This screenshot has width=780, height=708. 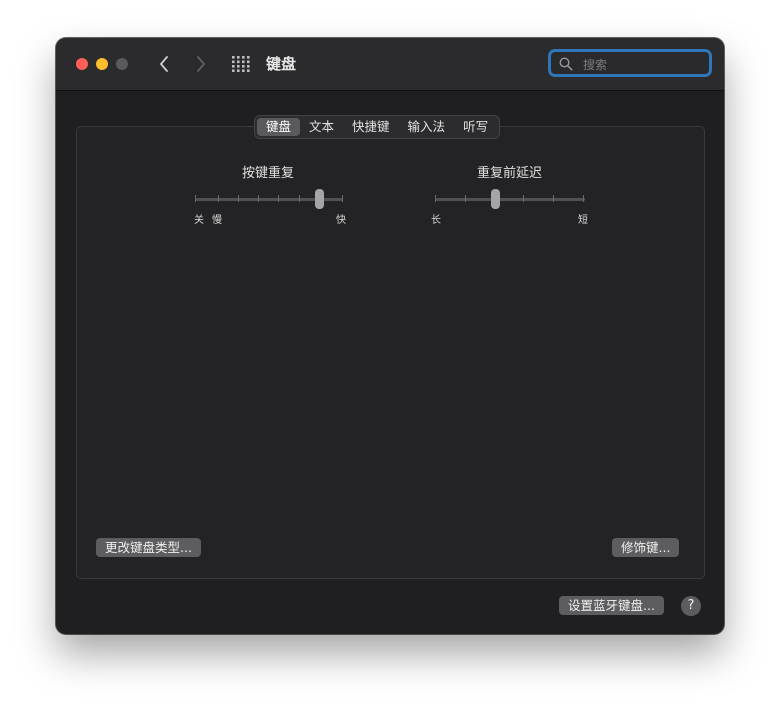 I want to click on chevron-left-icon, so click(x=164, y=64).